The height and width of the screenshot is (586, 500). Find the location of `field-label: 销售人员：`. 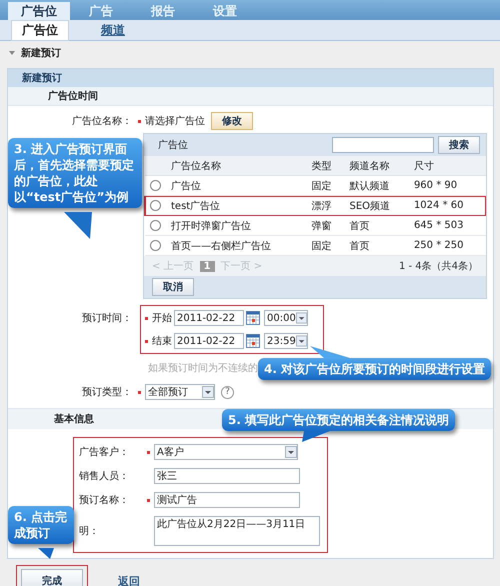

field-label: 销售人员： is located at coordinates (104, 476).